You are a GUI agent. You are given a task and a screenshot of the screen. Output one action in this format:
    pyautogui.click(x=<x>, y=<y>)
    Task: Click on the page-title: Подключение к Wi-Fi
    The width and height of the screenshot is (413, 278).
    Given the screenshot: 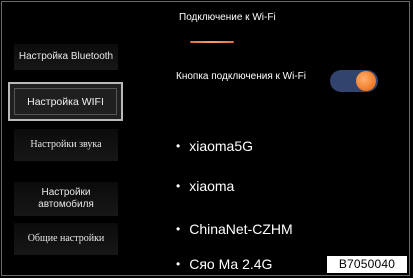 What is the action you would take?
    pyautogui.click(x=227, y=17)
    